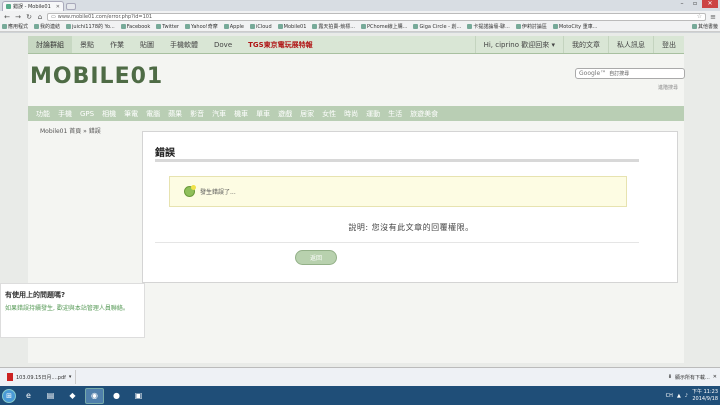  I want to click on address-bar: ▭ www.mobile01.com/error.php?id=101 ☆, so click(376, 16).